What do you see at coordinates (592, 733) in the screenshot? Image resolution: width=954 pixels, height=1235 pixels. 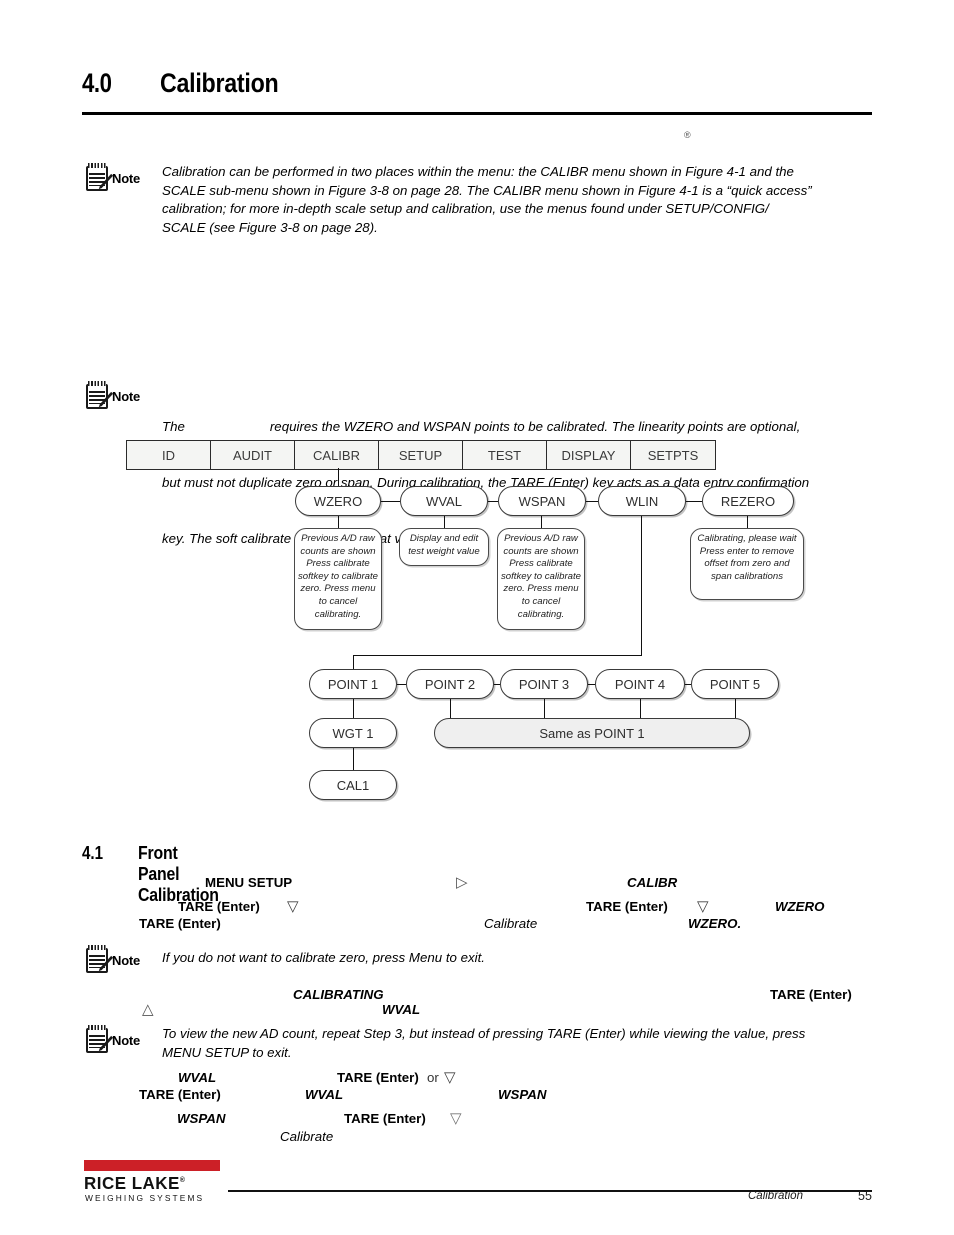 I see `node-same-as-point1: Same as POINT 1` at bounding box center [592, 733].